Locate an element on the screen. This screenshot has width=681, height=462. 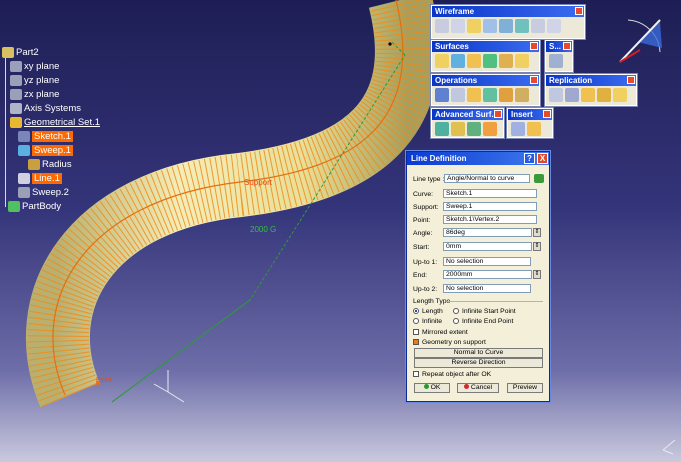
tree-item-radius: Radius is located at coordinates (50, 164).